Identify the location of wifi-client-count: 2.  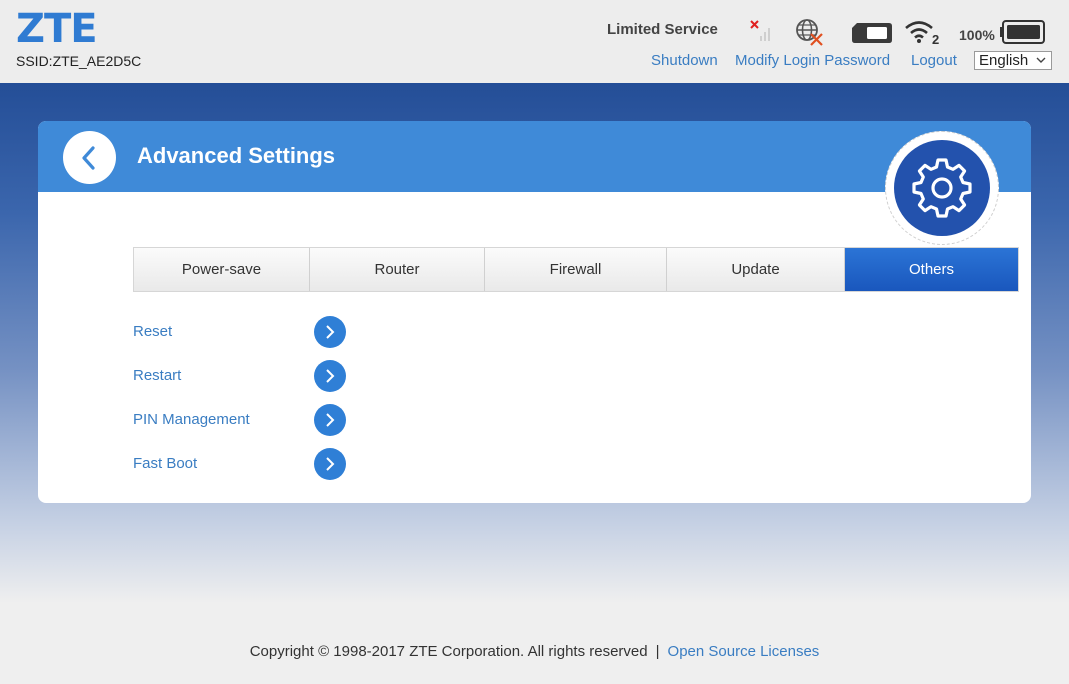
(935, 39).